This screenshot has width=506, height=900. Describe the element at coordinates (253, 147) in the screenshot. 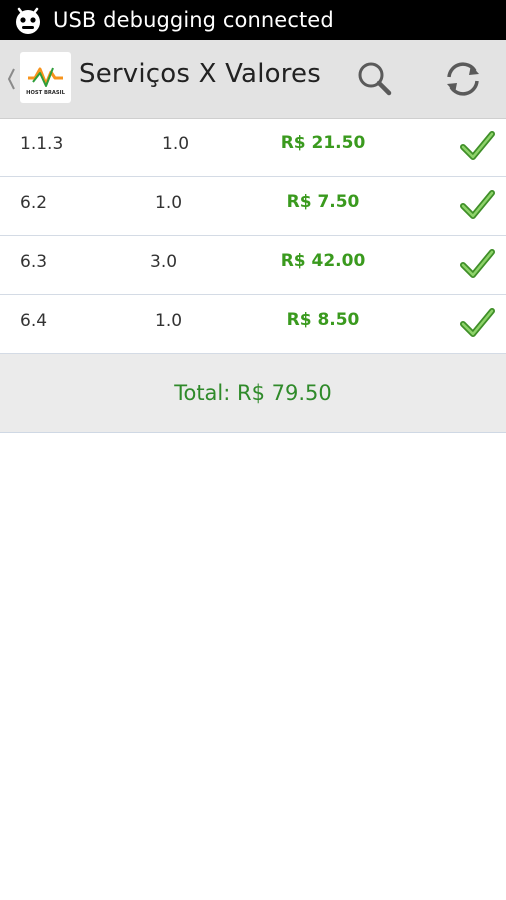

I see `list-item: 1.1.3 1.0 R$ 21.50` at that location.